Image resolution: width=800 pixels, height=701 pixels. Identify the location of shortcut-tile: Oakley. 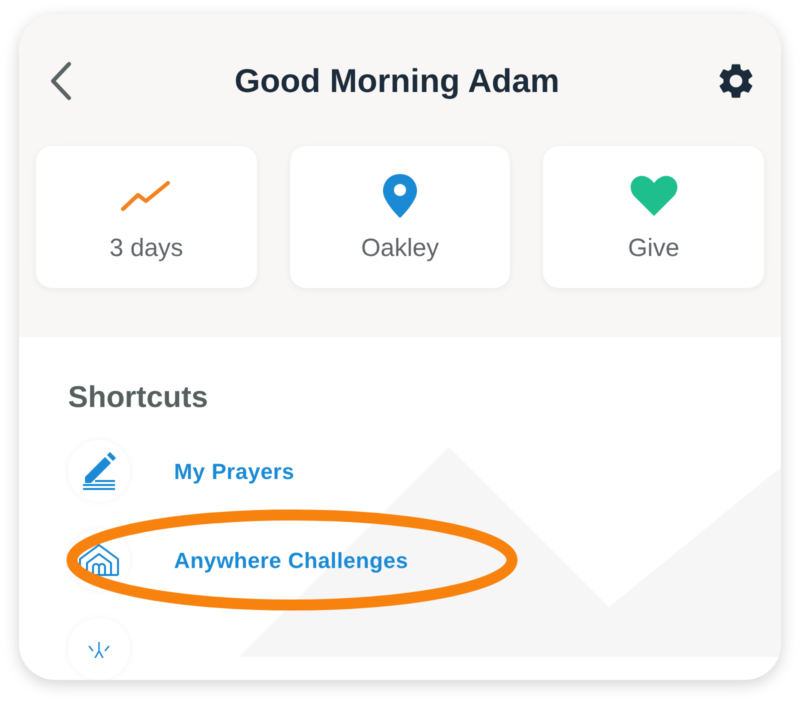
(400, 217).